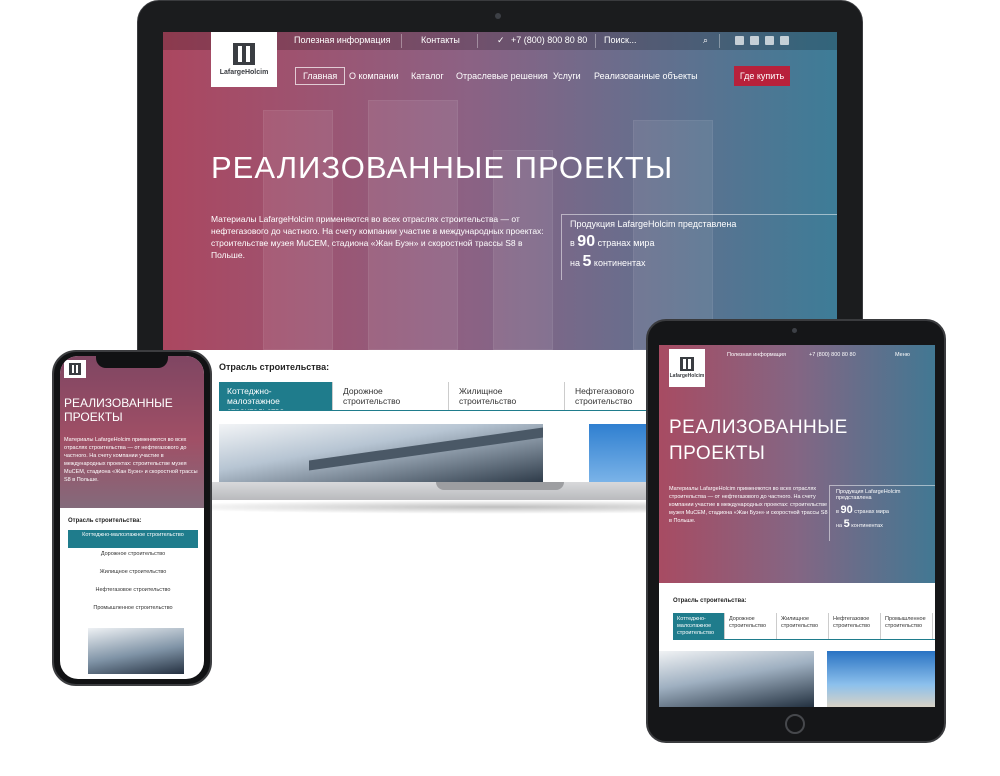 Image resolution: width=1000 pixels, height=776 pixels. Describe the element at coordinates (440, 40) in the screenshot. I see `contacts-link: Контакты` at that location.